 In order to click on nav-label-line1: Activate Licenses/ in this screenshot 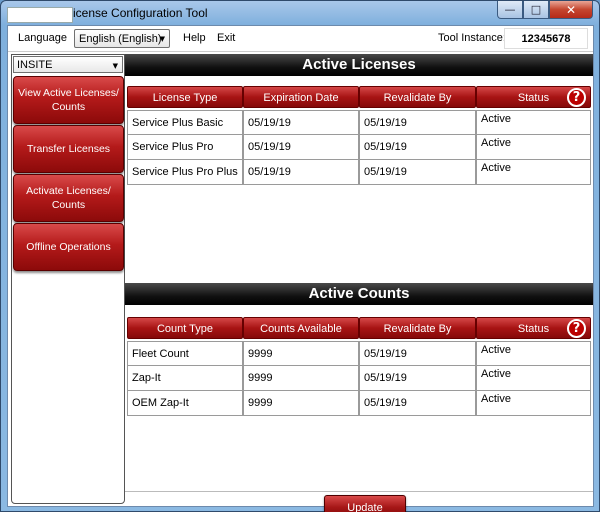, I will do `click(68, 191)`.